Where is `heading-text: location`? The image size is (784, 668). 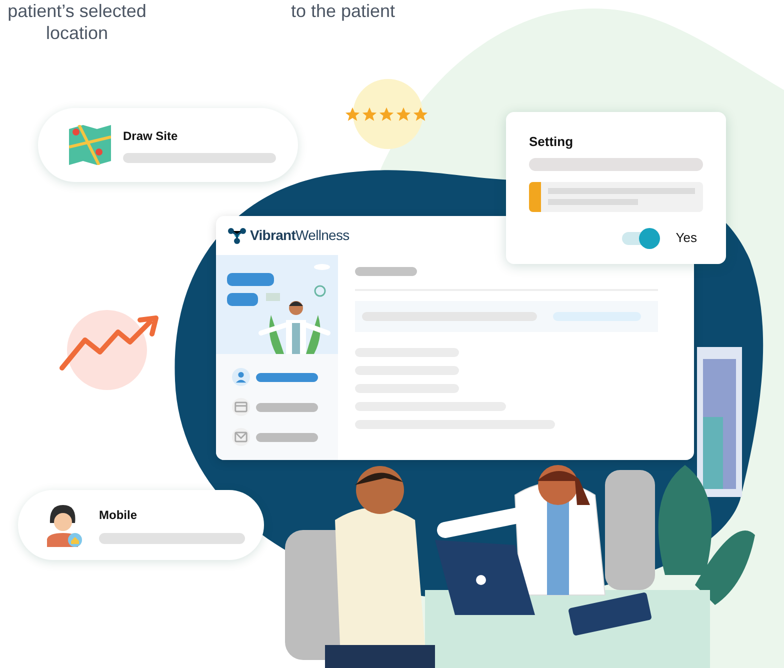
heading-text: location is located at coordinates (77, 33).